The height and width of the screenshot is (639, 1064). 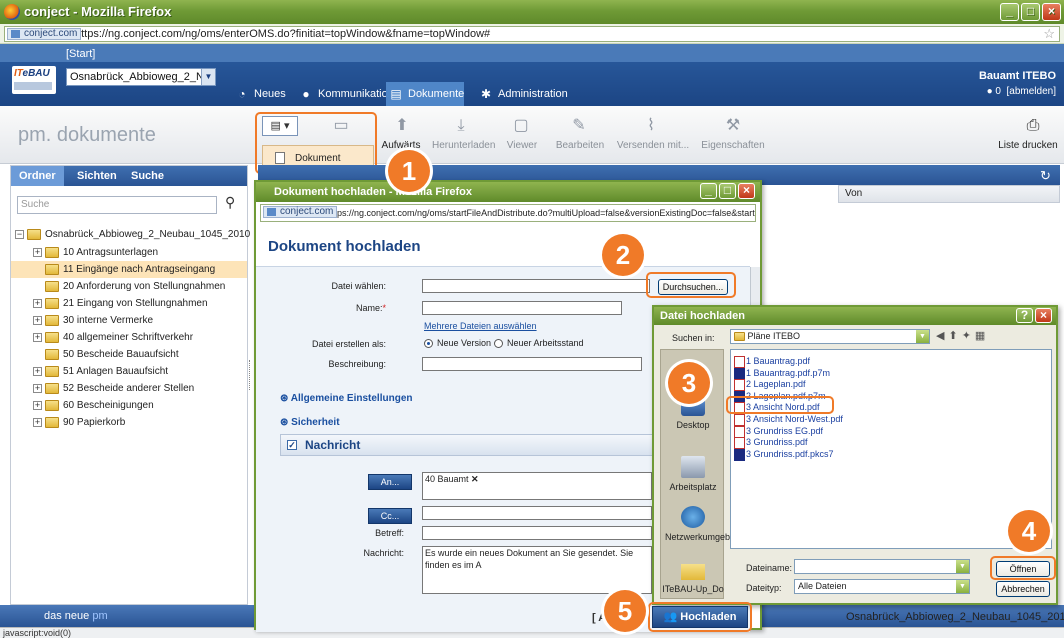 What do you see at coordinates (401, 145) in the screenshot?
I see `toolbar-up: Aufwärts` at bounding box center [401, 145].